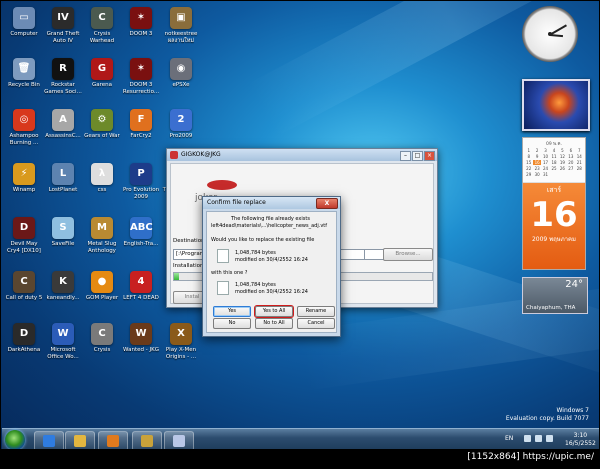 This screenshot has width=600, height=469. What do you see at coordinates (537, 162) in the screenshot?
I see `calendar-date: 16` at bounding box center [537, 162].